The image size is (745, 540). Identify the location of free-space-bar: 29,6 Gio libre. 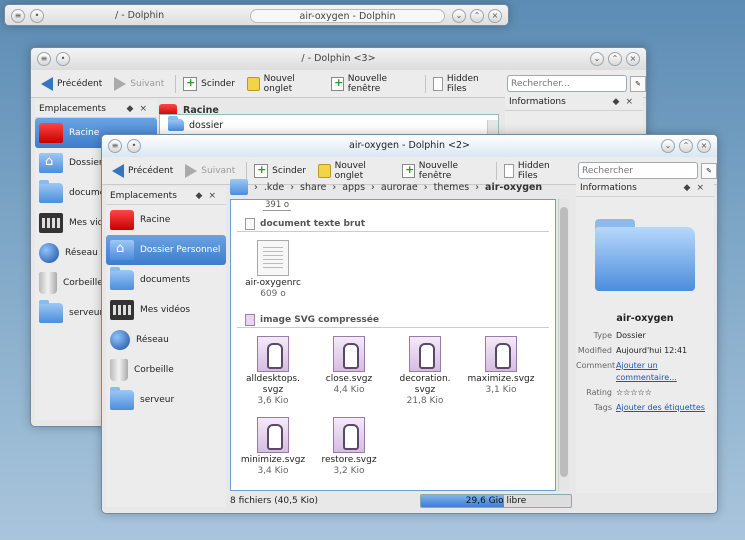
(496, 501).